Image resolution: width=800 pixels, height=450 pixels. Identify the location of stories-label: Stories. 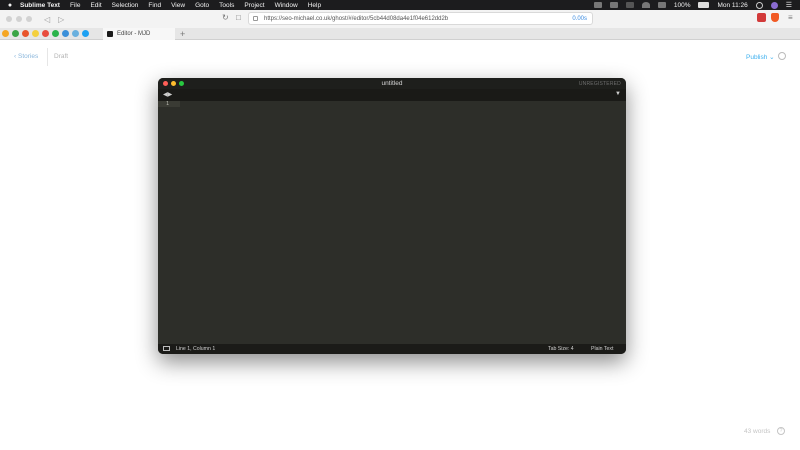
(28, 56).